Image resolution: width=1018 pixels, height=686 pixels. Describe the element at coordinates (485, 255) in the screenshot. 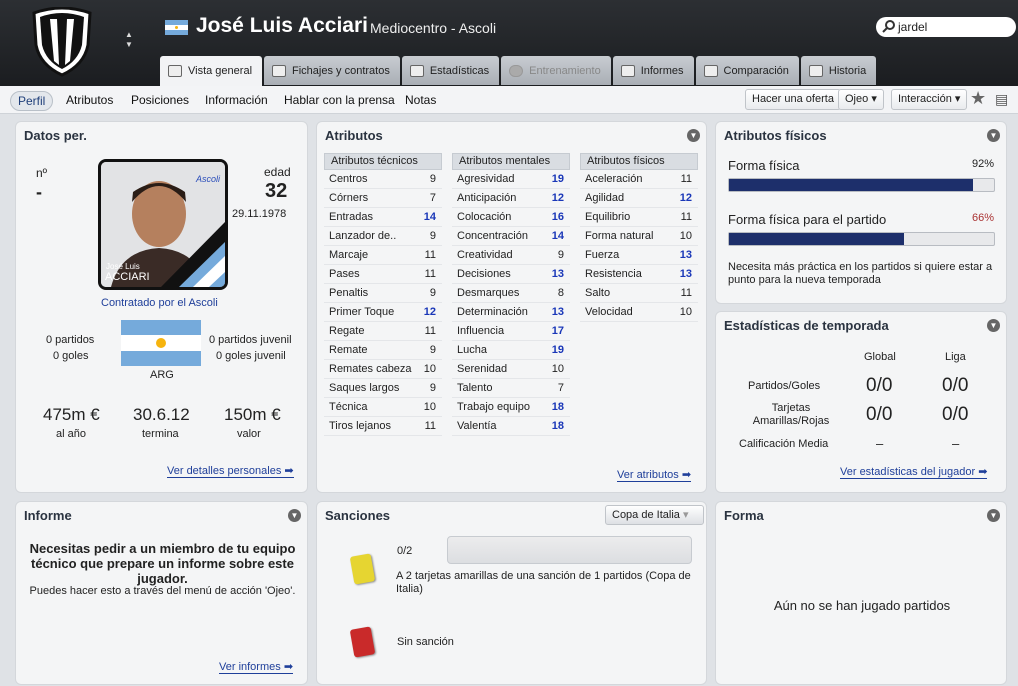

I see `attribute-name: Creatividad` at that location.